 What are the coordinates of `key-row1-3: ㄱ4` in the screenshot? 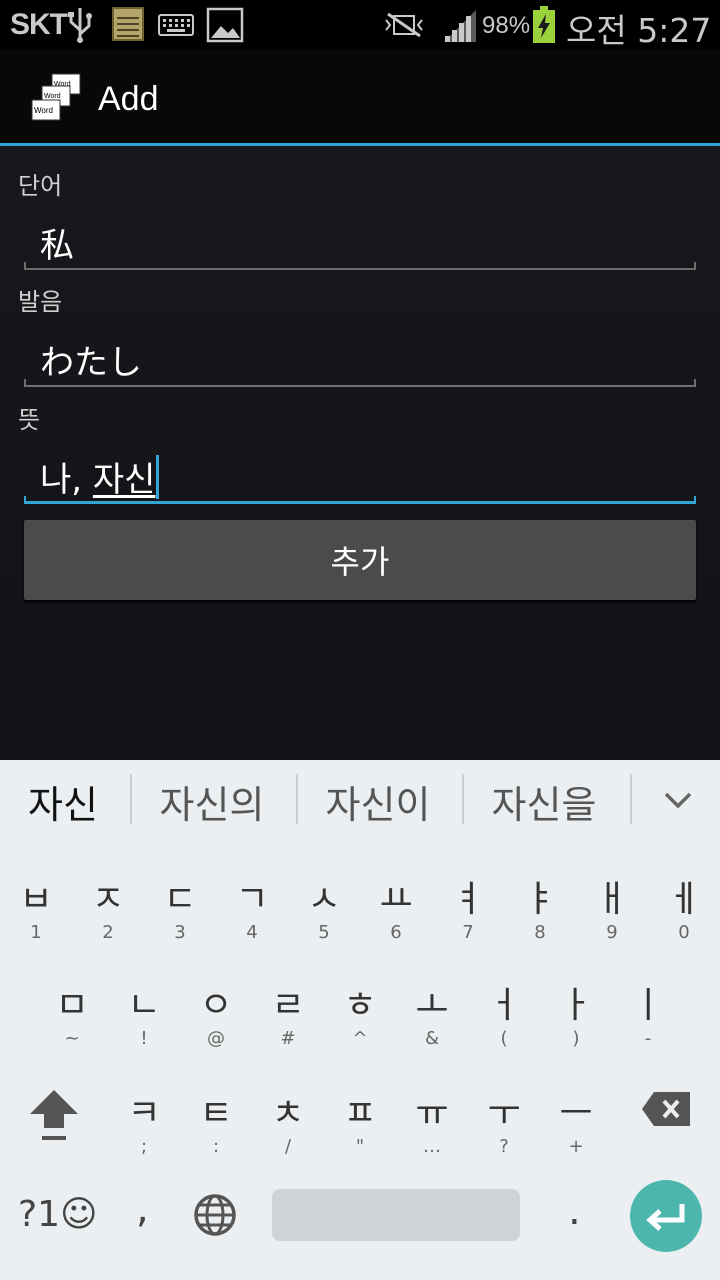 It's located at (252, 904).